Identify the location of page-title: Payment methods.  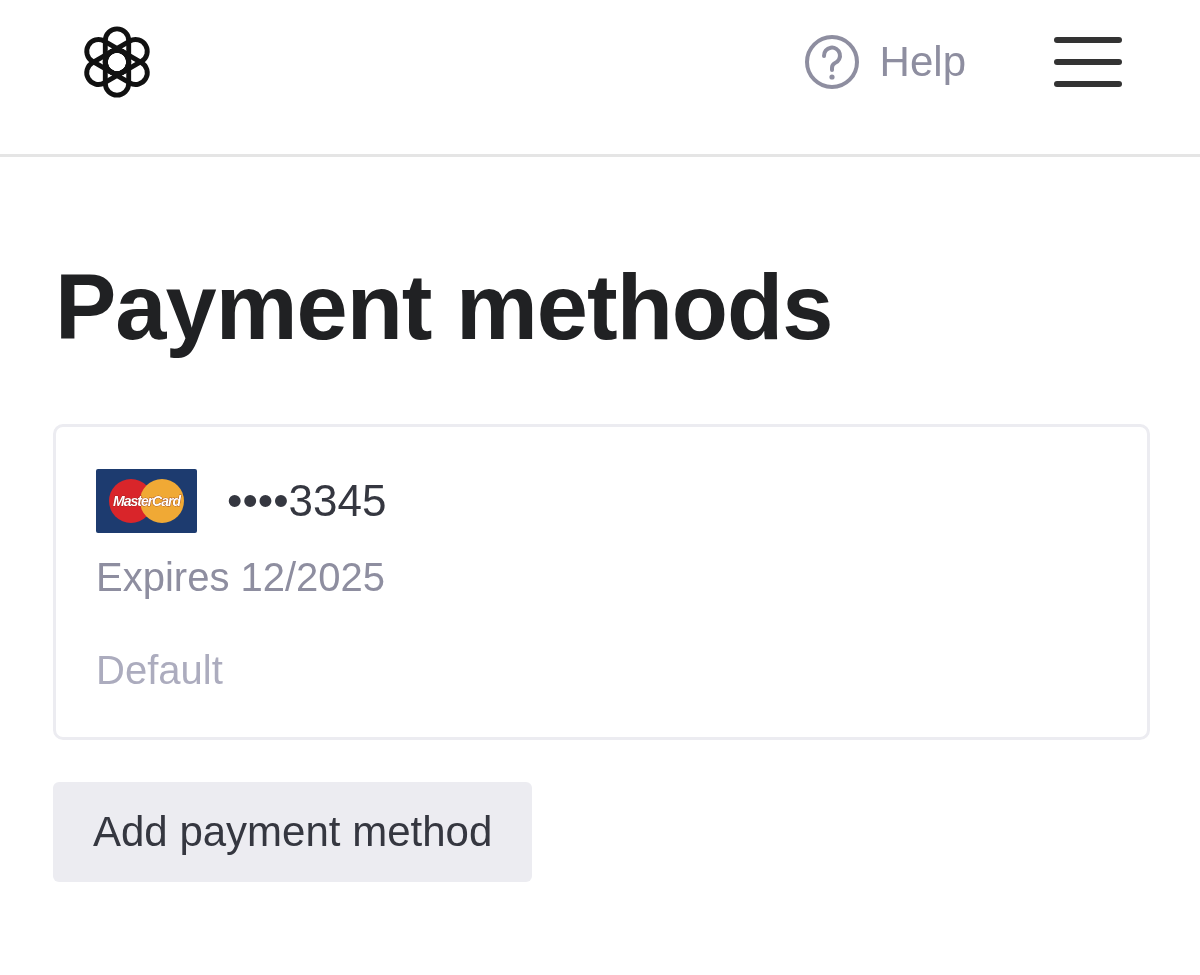
(444, 307).